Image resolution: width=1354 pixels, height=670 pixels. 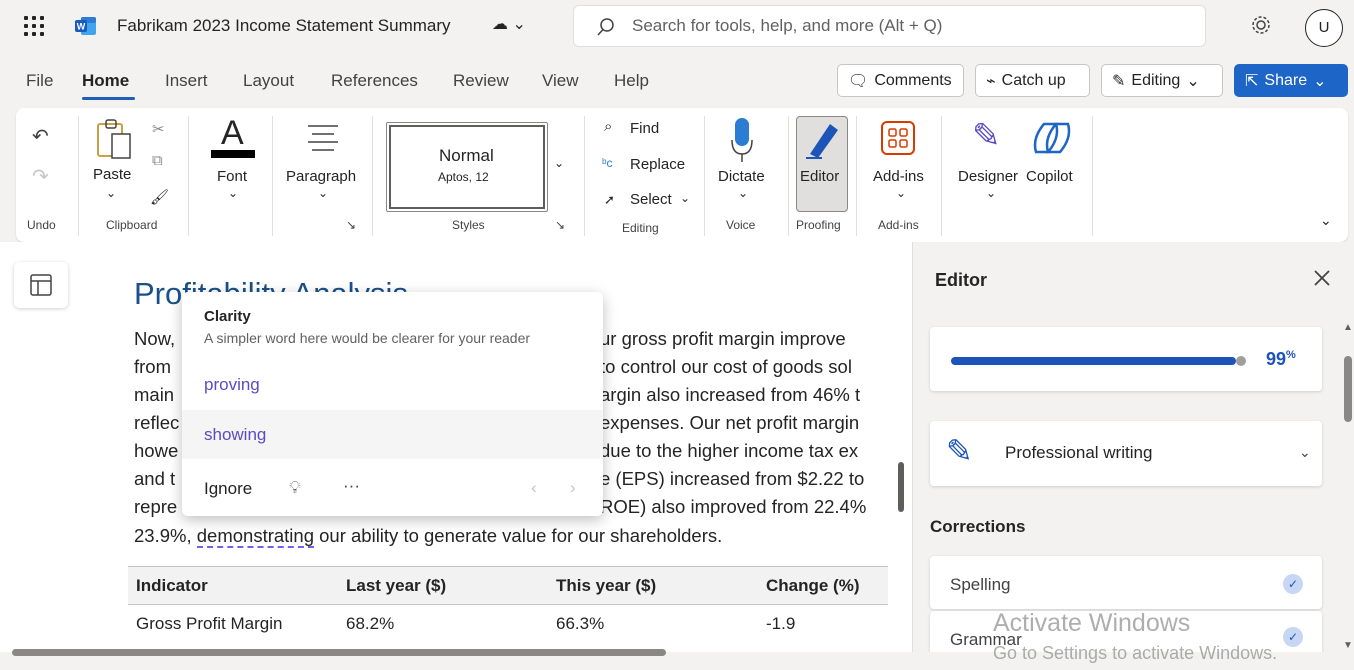 What do you see at coordinates (114, 140) in the screenshot?
I see `paste-icon` at bounding box center [114, 140].